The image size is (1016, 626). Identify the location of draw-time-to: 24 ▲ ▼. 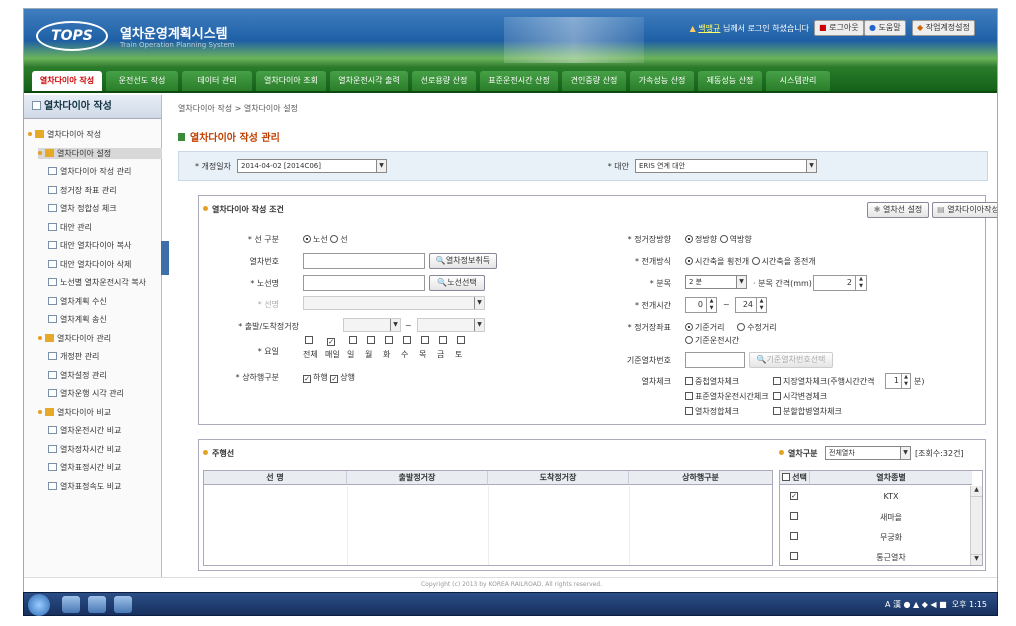
(751, 305).